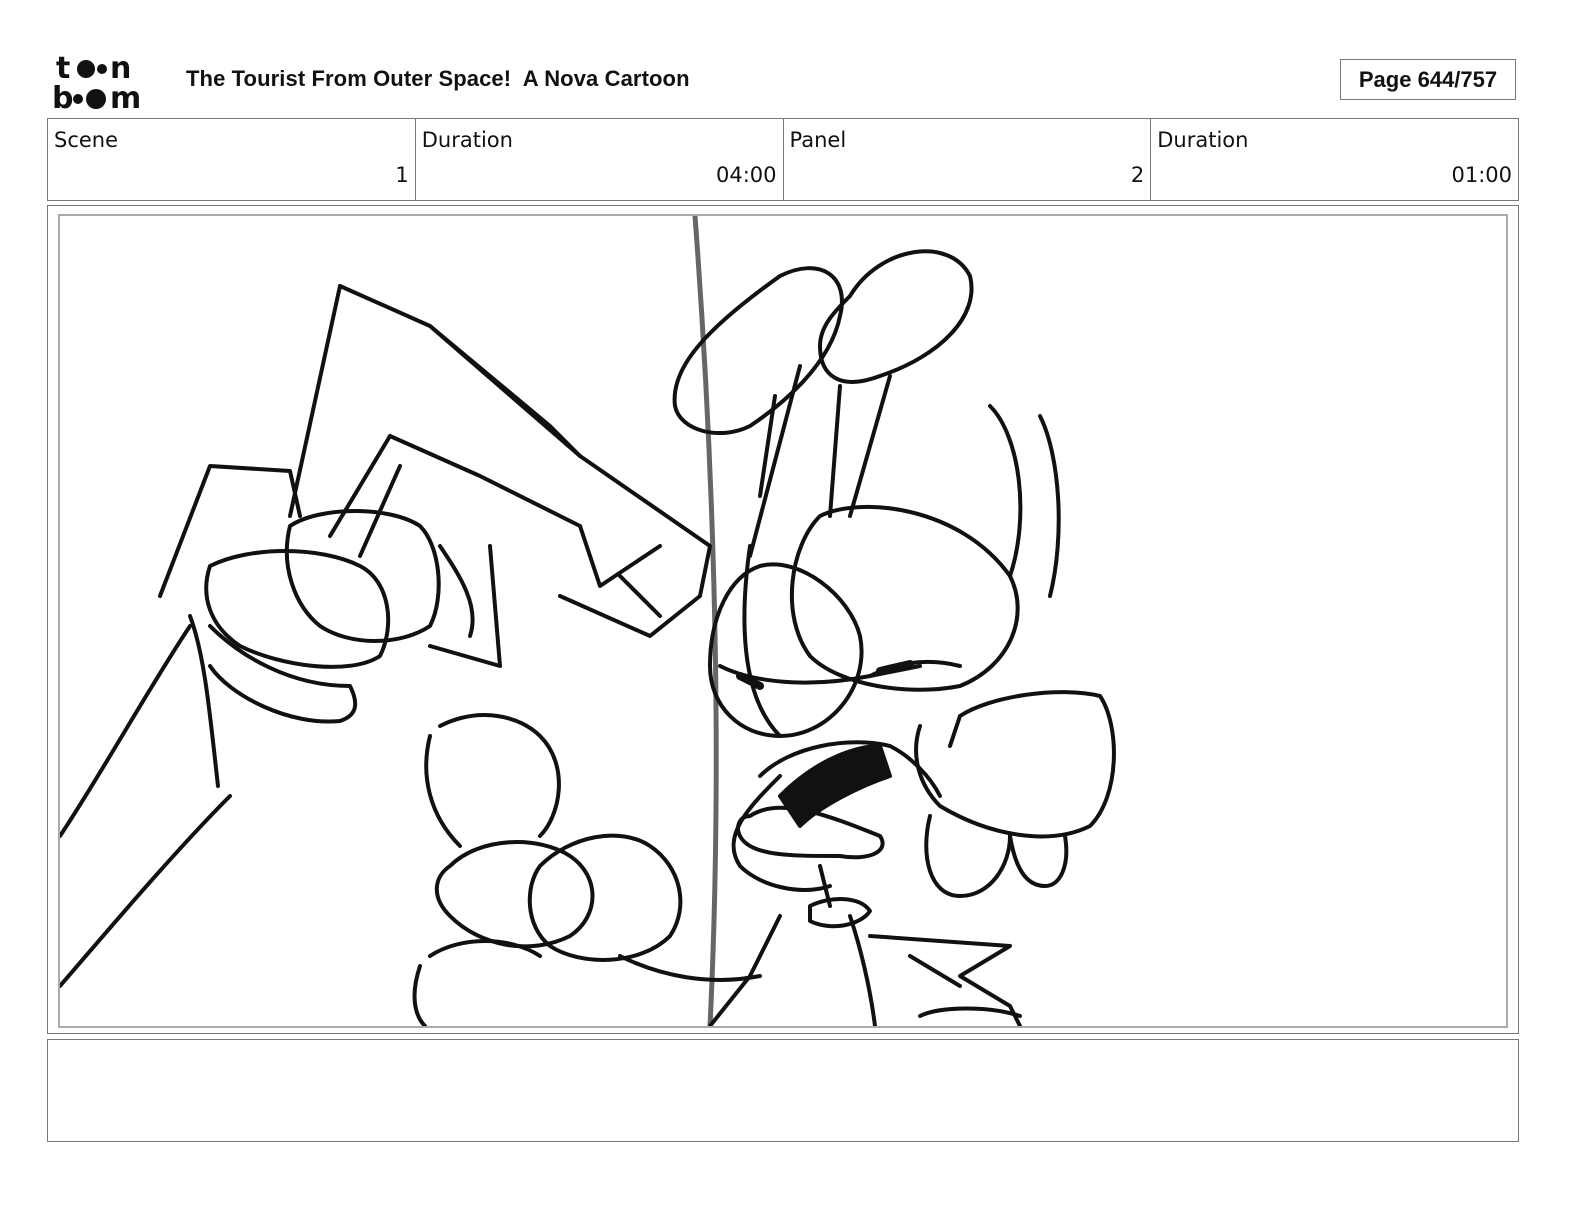 This screenshot has width=1584, height=1224. Describe the element at coordinates (600, 159) in the screenshot. I see `scene-duration-cell: Duration 04:00` at that location.